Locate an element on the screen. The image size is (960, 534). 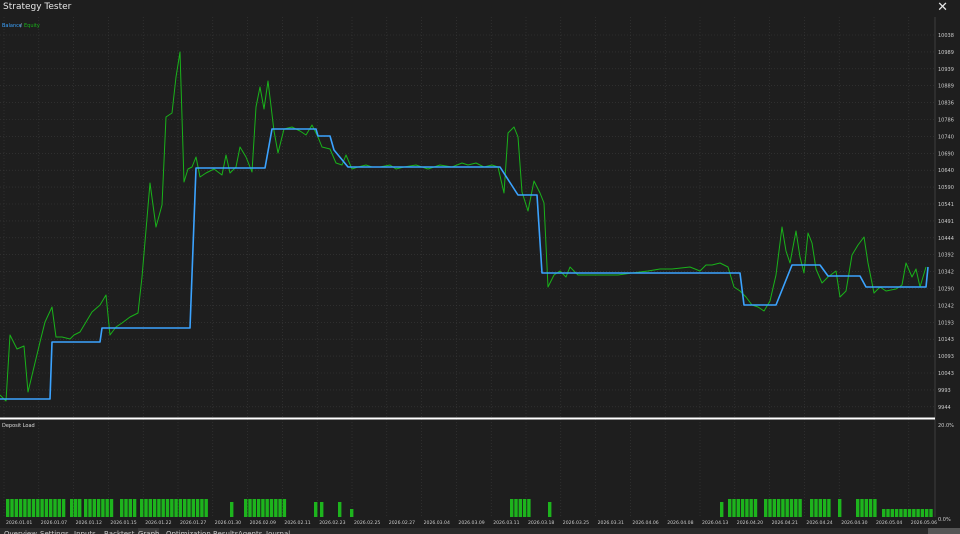
y-tick-label: 10640 is located at coordinates (946, 171).